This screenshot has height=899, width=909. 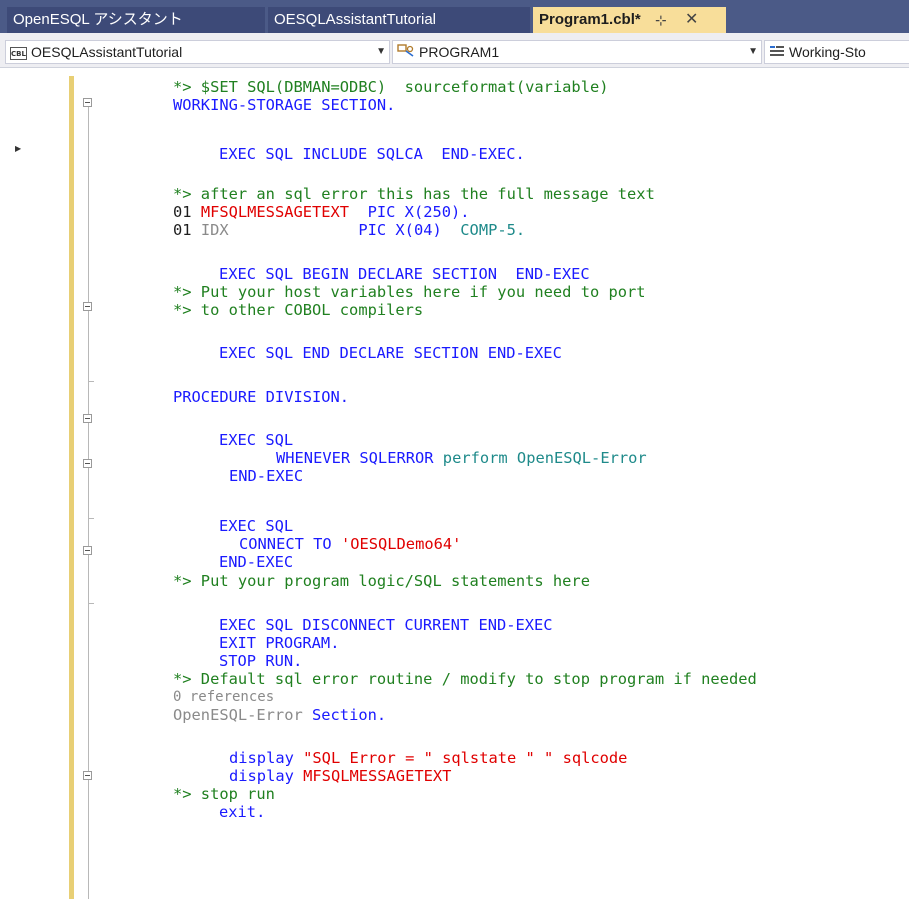 What do you see at coordinates (359, 458) in the screenshot?
I see `keyword: WHENEVER SQLERROR` at bounding box center [359, 458].